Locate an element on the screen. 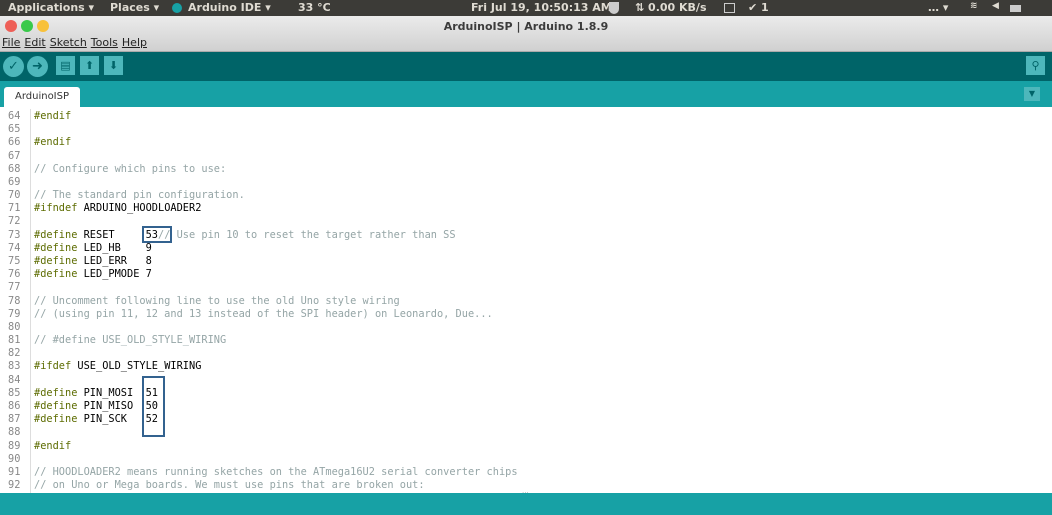 The width and height of the screenshot is (1052, 515). save-button: ⬇ is located at coordinates (113, 65).